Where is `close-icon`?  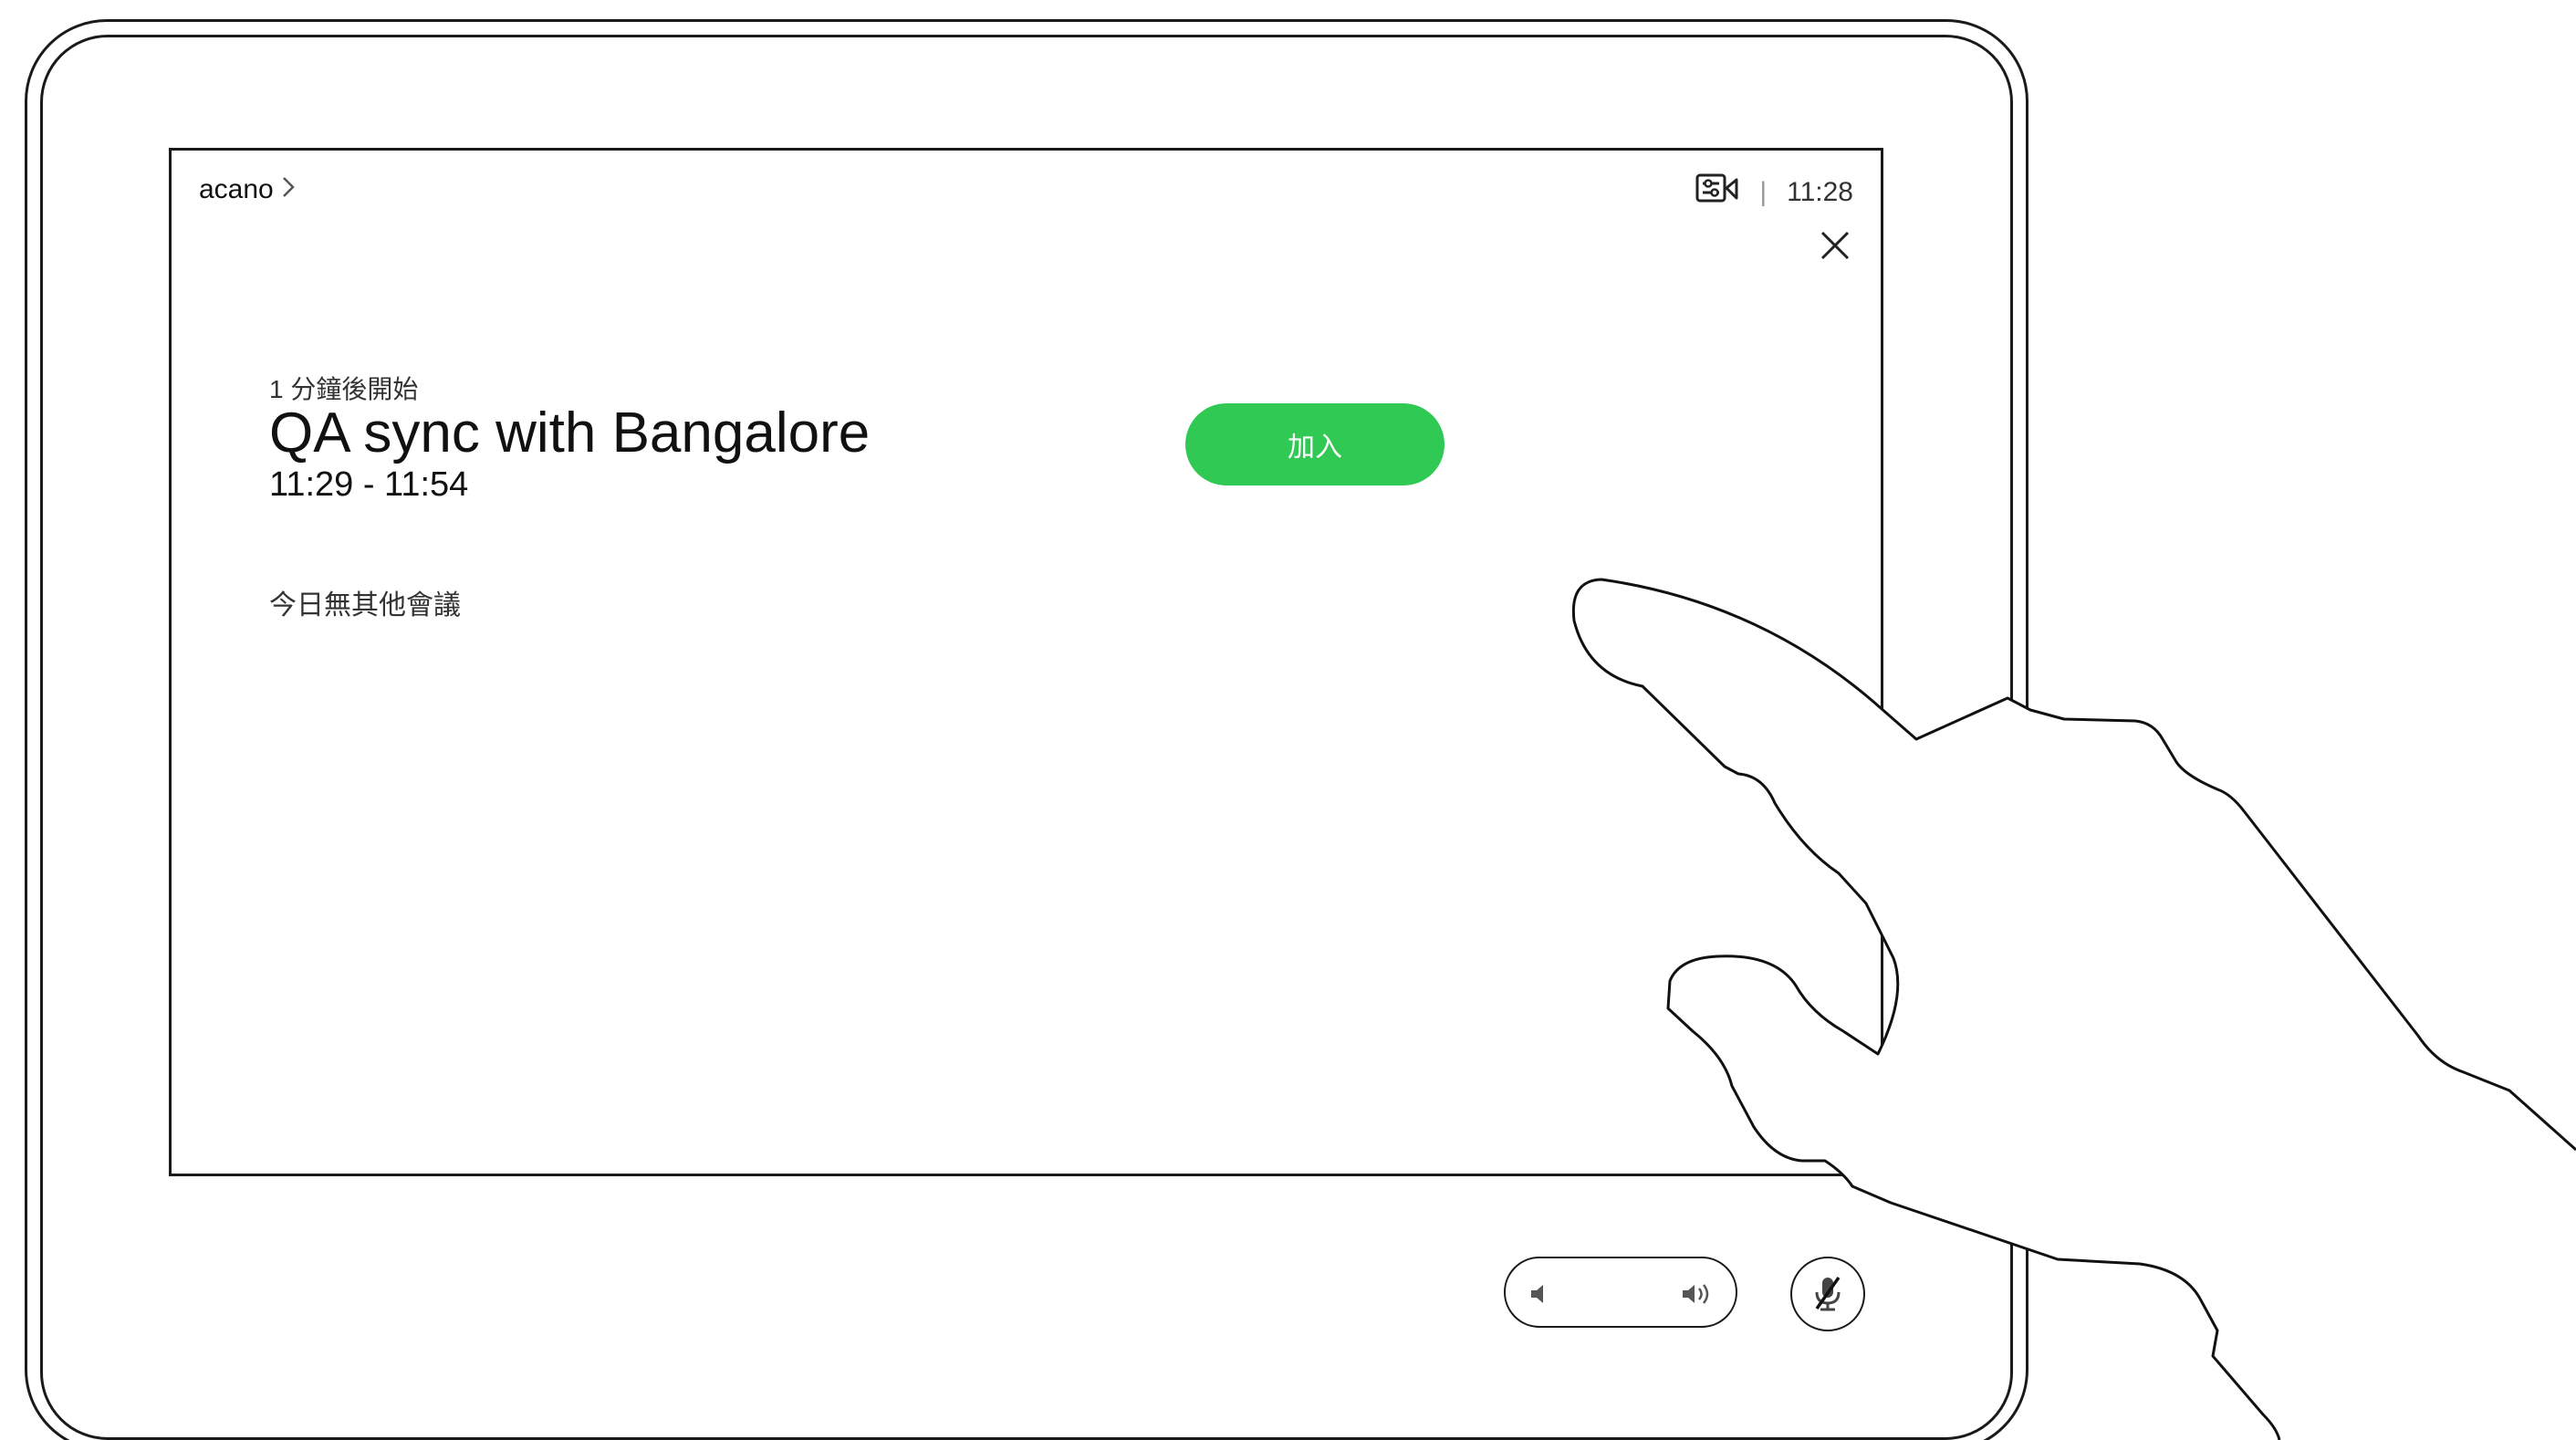
close-icon is located at coordinates (1835, 245).